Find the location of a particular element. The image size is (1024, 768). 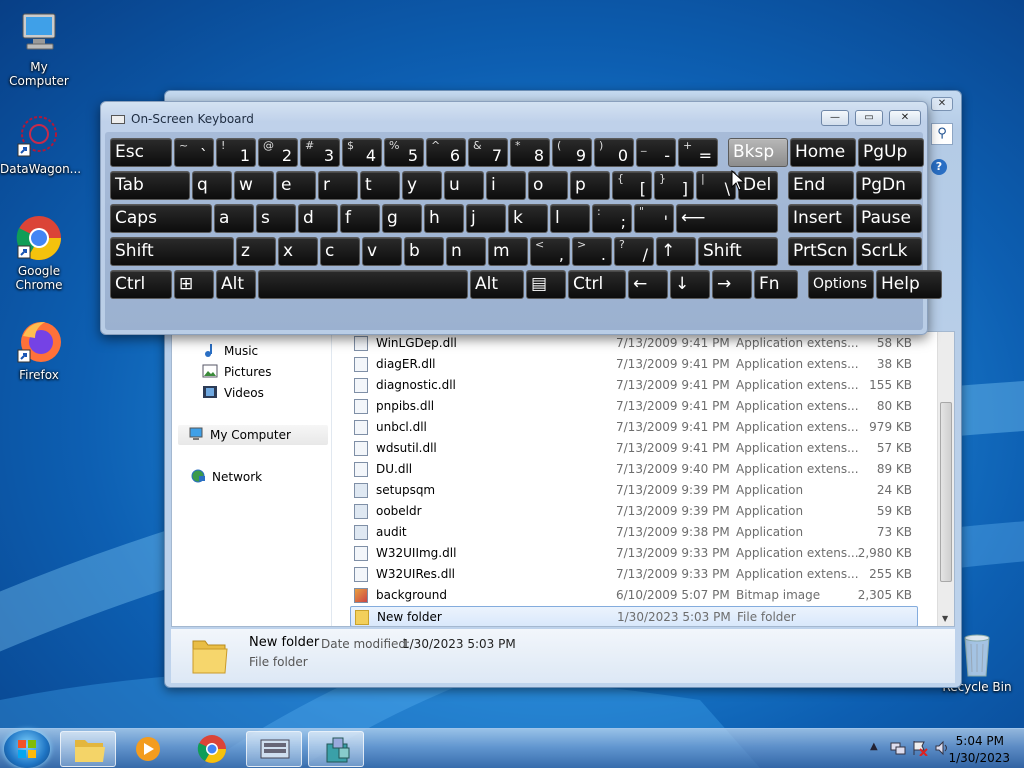

key-bksp: Bksp is located at coordinates (758, 152).